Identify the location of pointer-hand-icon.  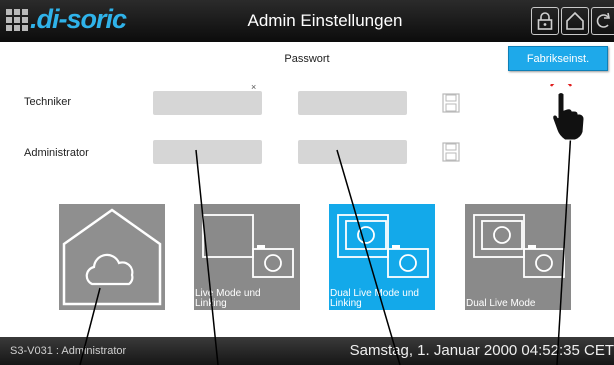
(567, 112).